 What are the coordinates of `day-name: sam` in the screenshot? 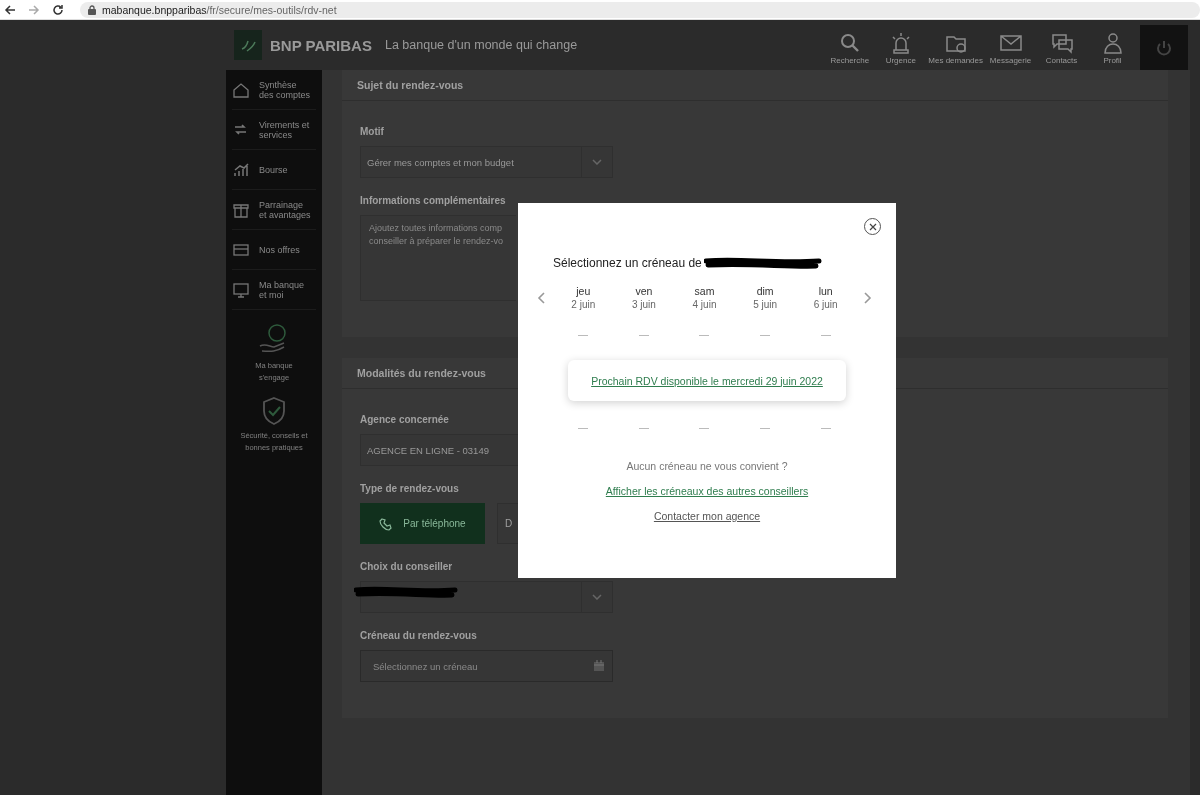 It's located at (704, 291).